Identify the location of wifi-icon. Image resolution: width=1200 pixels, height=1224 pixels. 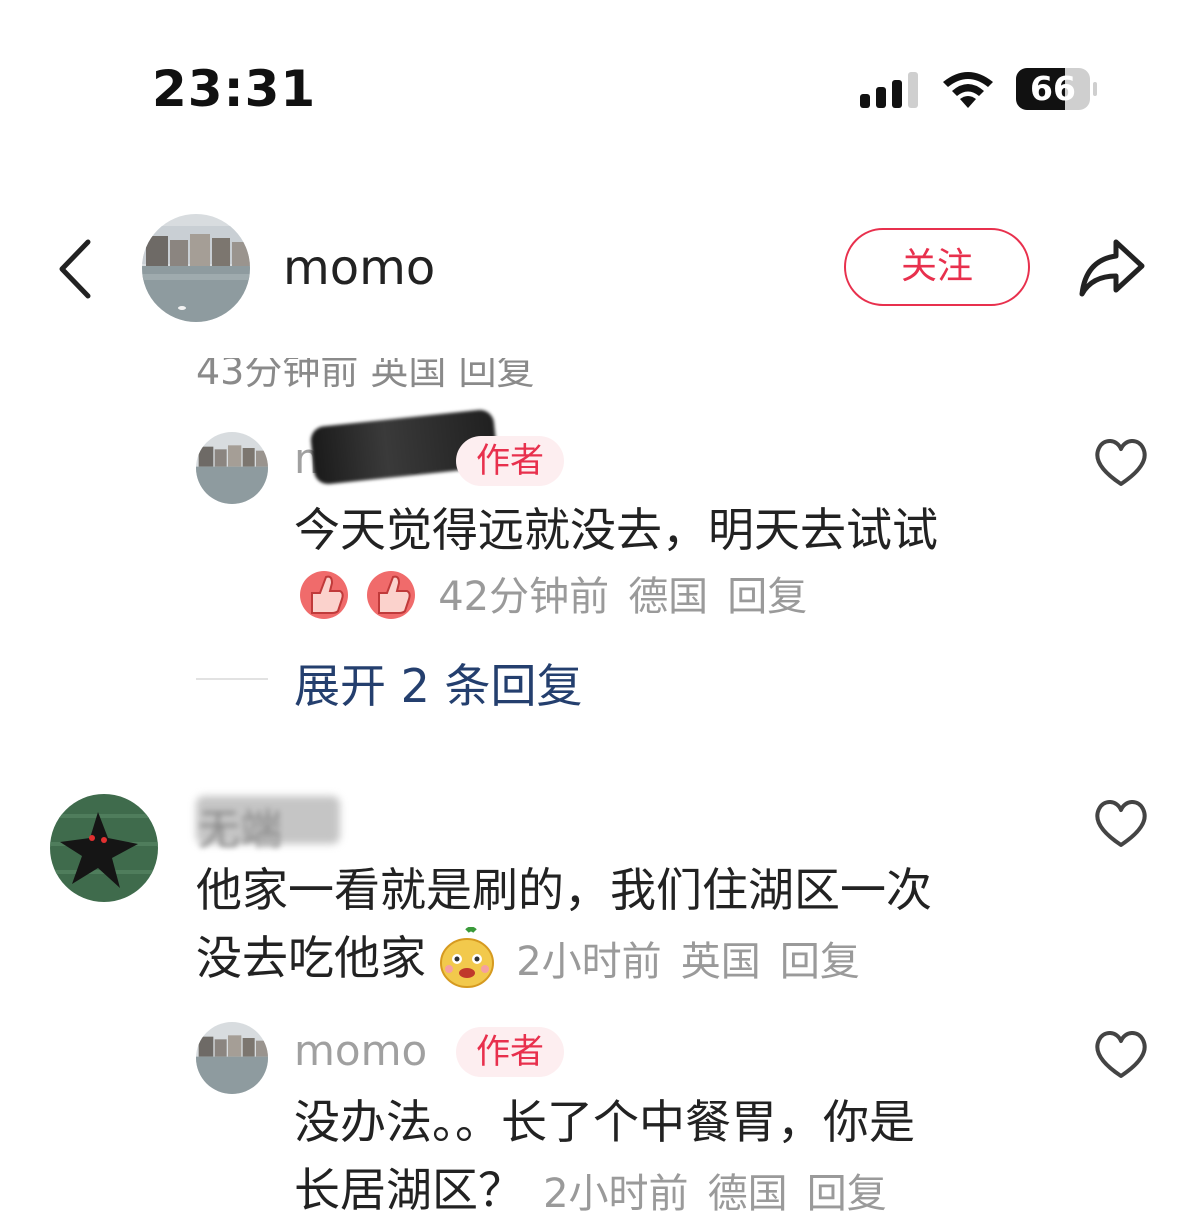
(968, 90).